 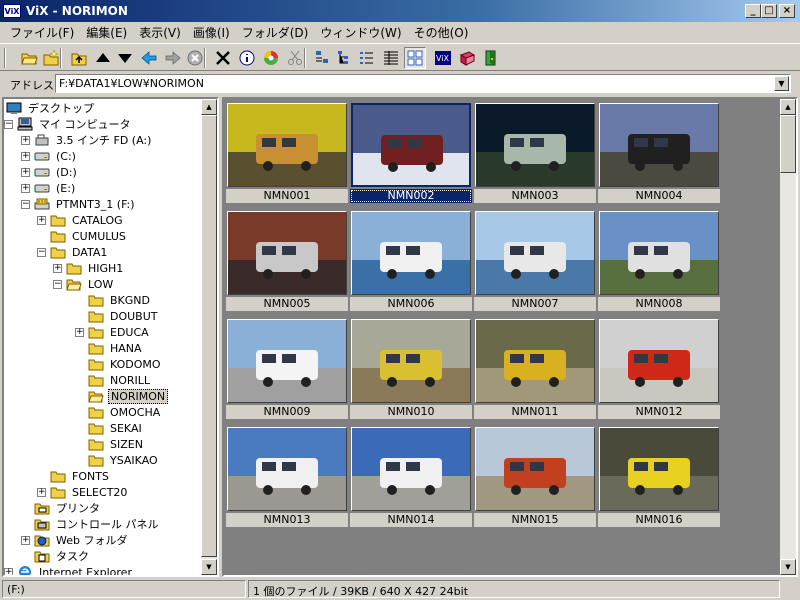 I want to click on thumbnail-item: NMN011, so click(x=535, y=370).